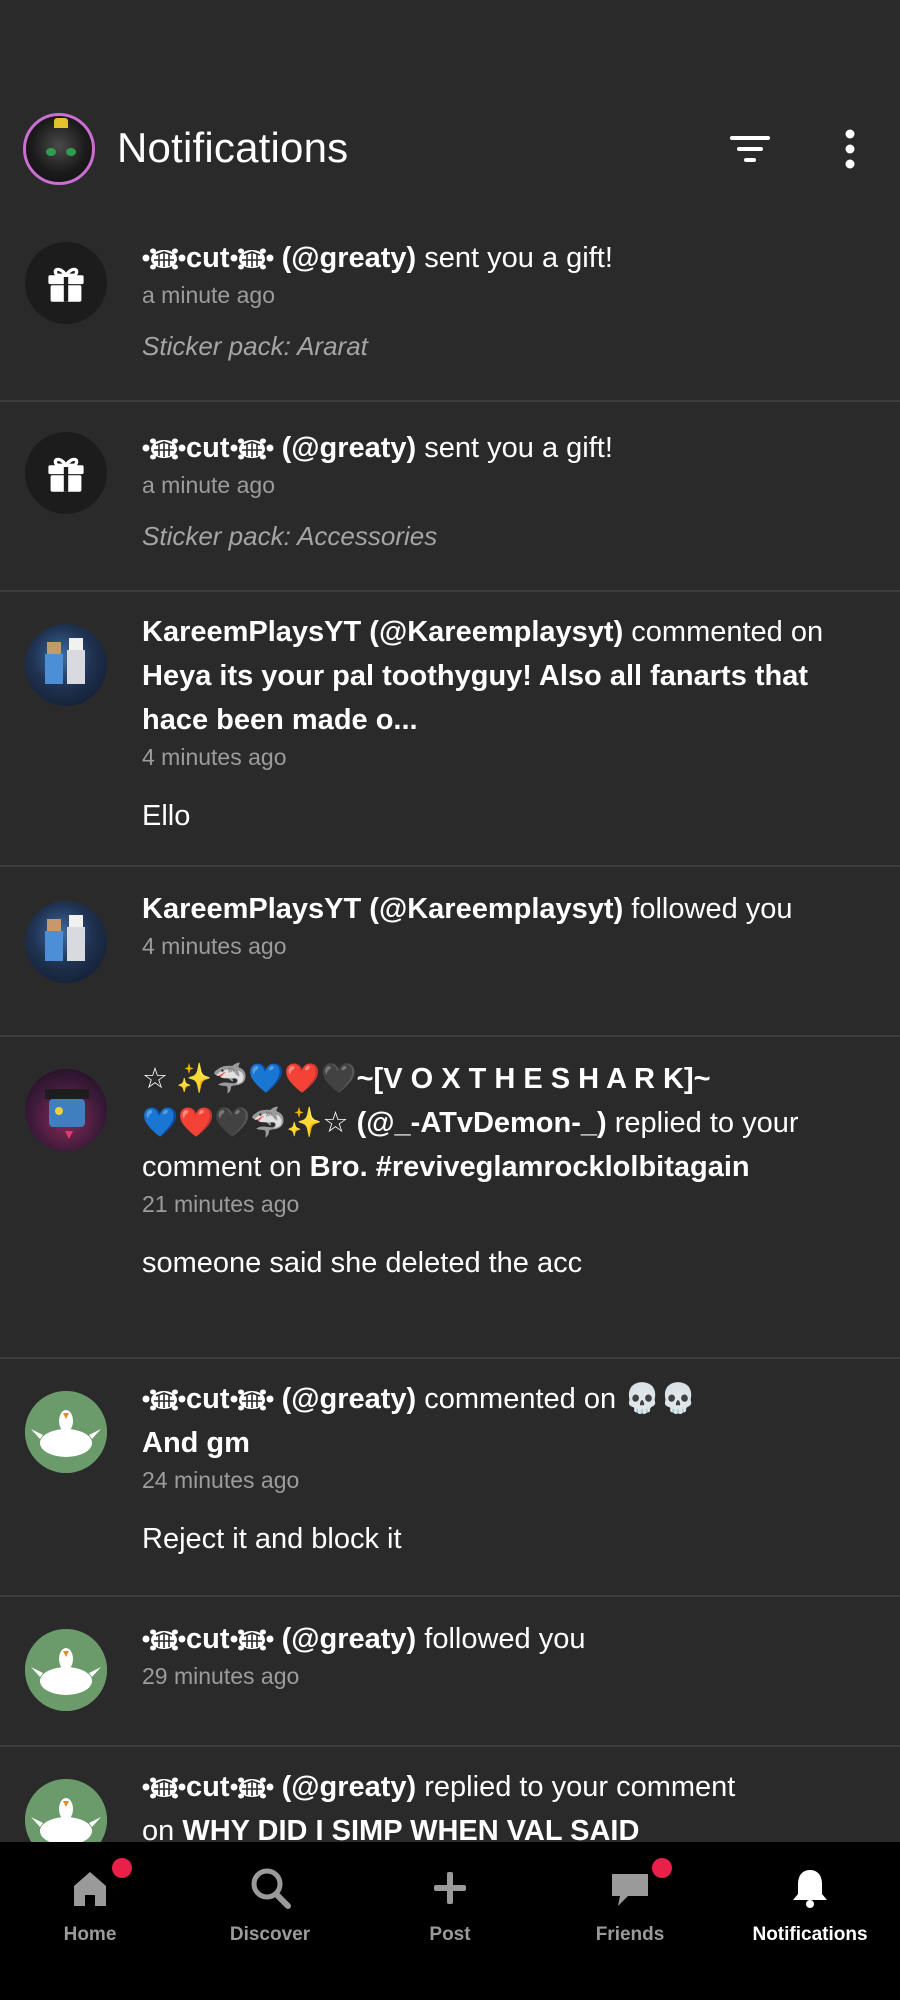 Image resolution: width=900 pixels, height=2000 pixels. I want to click on timestamp: 21 minutes ago, so click(221, 1204).